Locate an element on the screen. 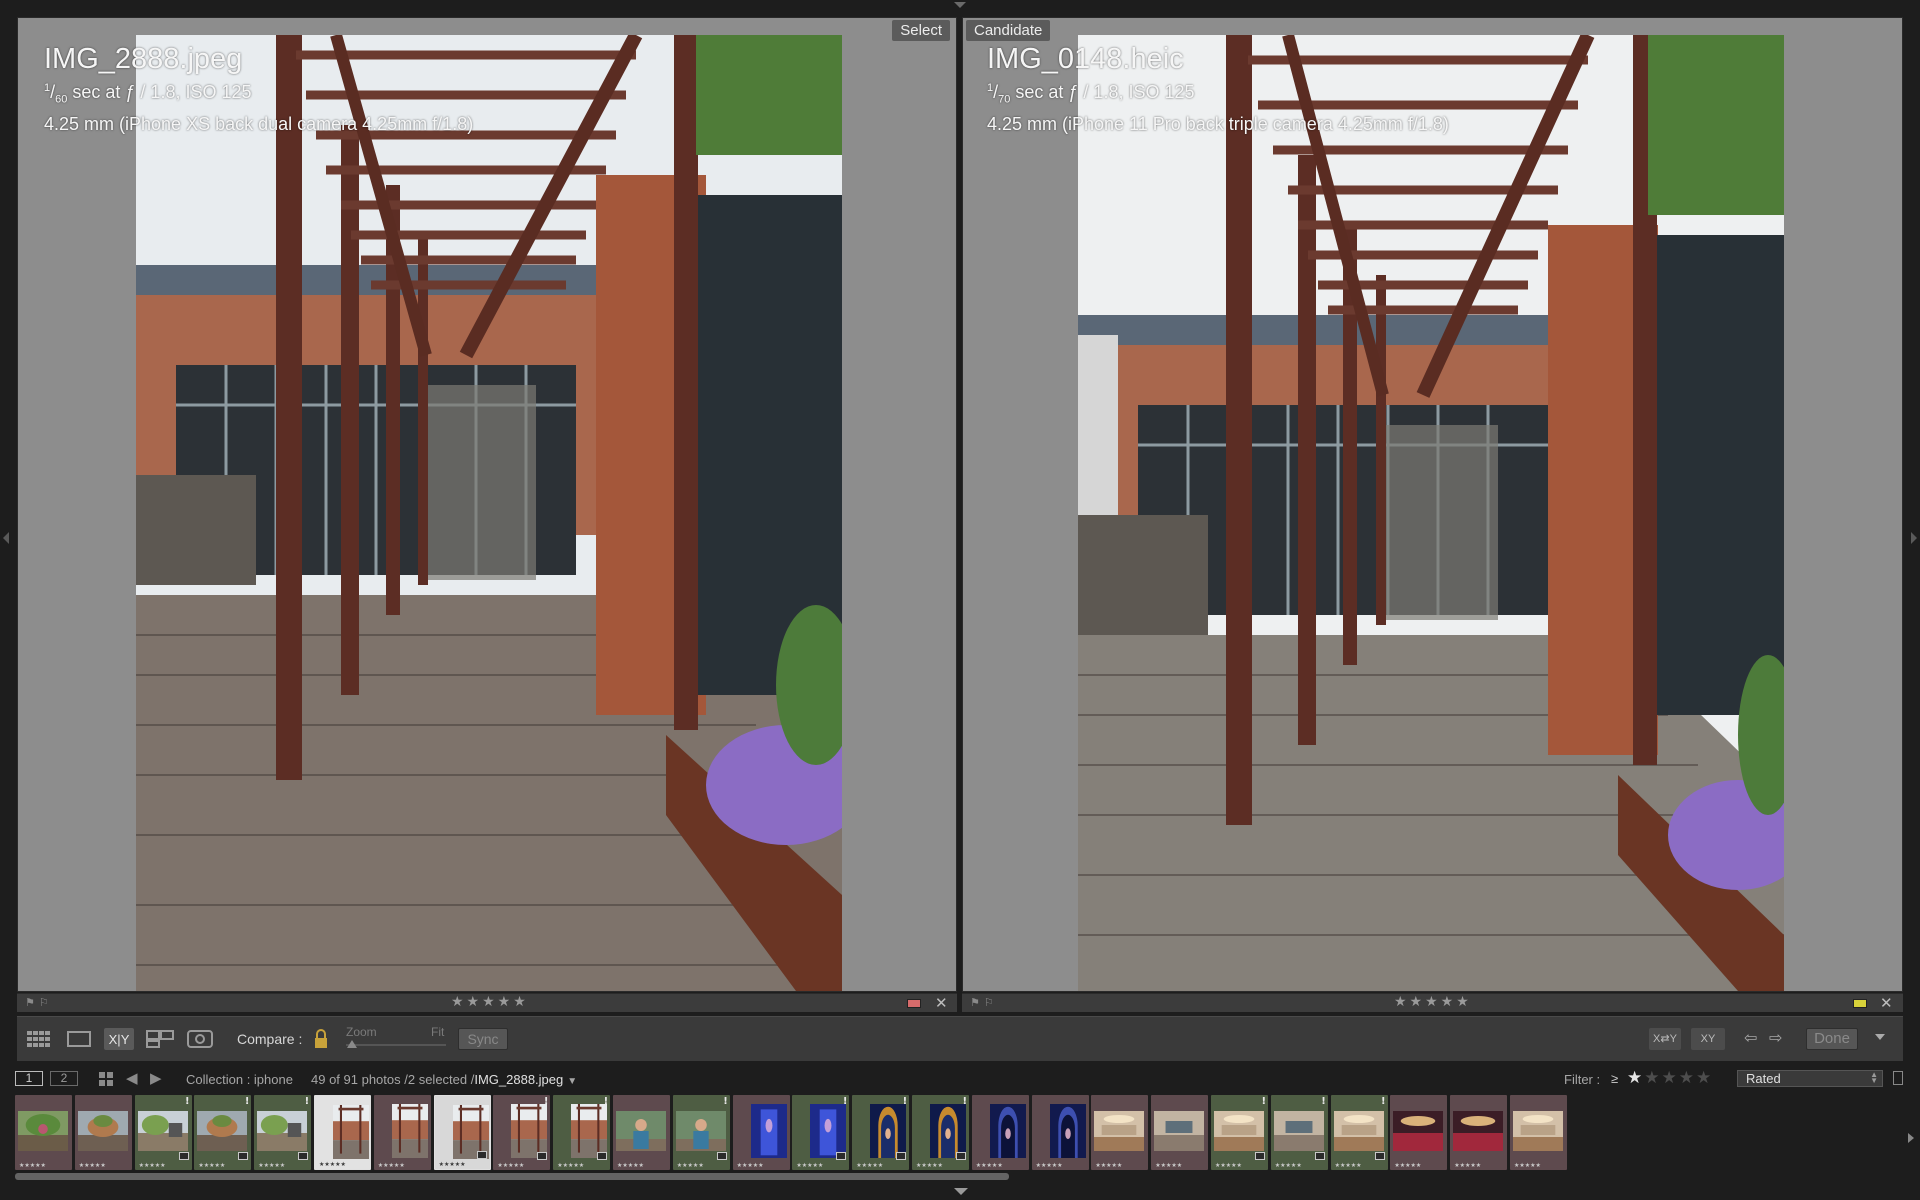  people-view-icon is located at coordinates (200, 1039).